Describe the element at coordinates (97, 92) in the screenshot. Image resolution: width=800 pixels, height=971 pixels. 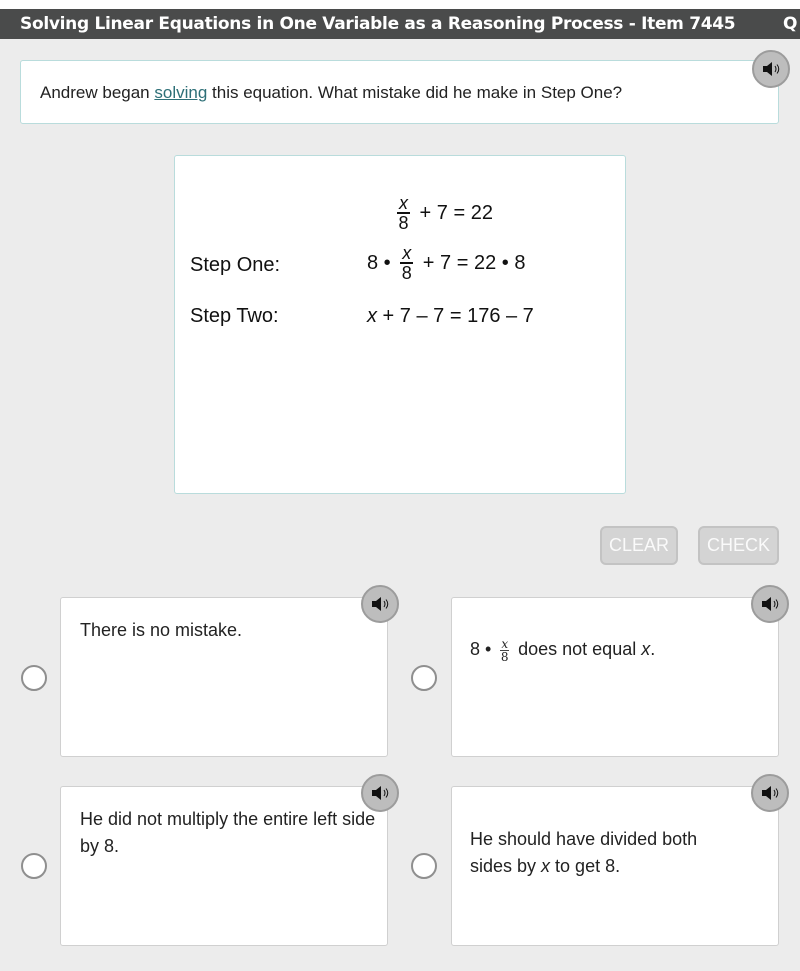
I see `question-prefix: Andrew began` at that location.